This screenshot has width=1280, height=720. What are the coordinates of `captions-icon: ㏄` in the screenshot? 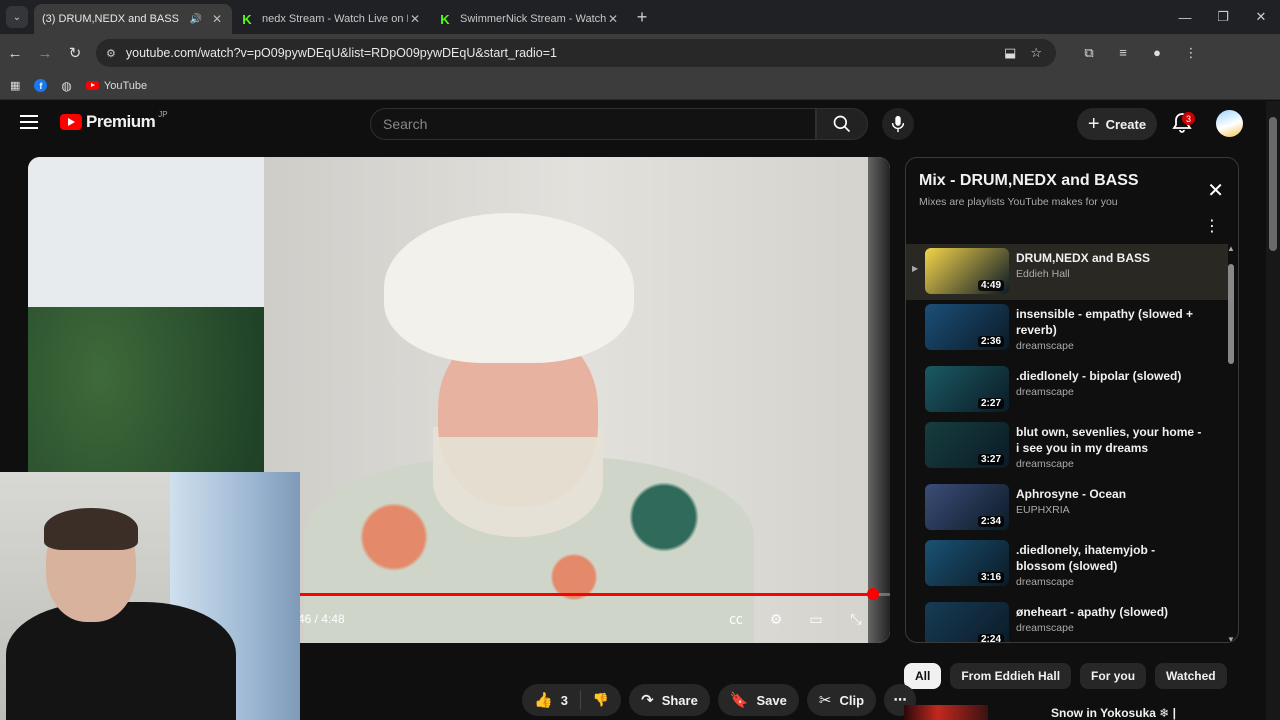 It's located at (736, 619).